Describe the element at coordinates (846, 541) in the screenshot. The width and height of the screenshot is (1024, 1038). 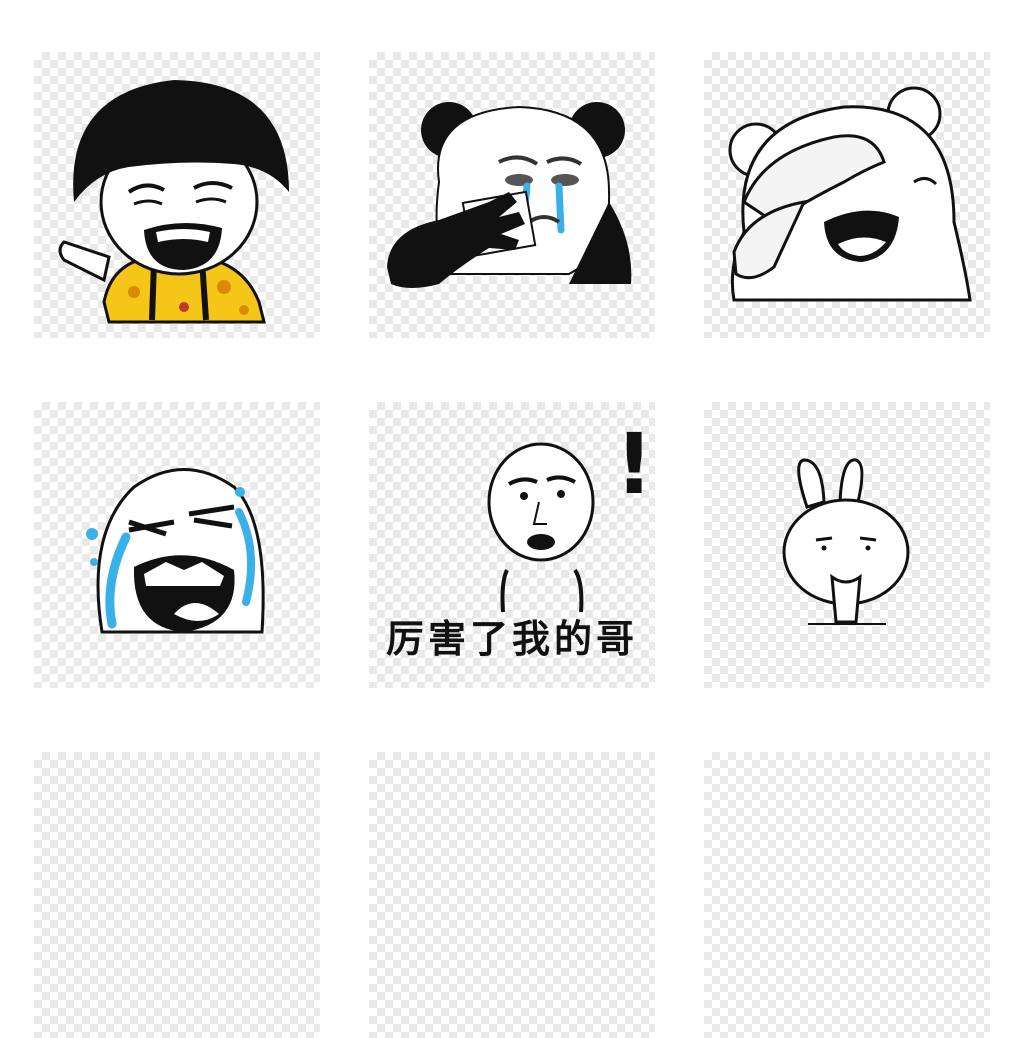
I see `bunny-icon` at that location.